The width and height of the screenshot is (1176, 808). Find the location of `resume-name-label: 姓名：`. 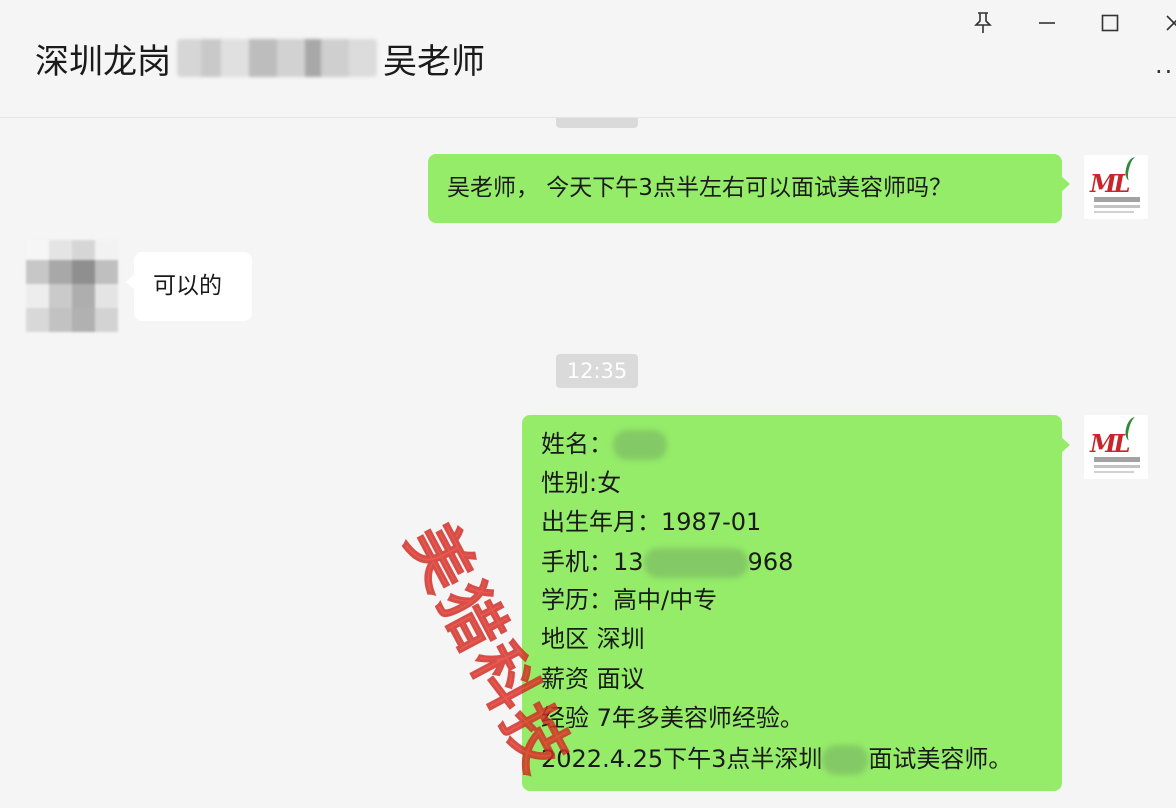

resume-name-label: 姓名： is located at coordinates (577, 444).